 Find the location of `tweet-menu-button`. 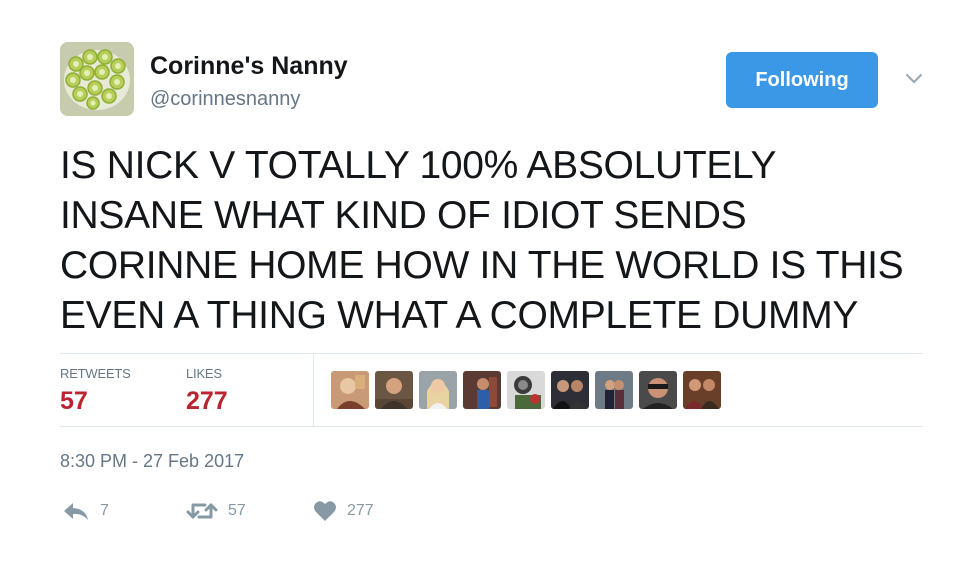

tweet-menu-button is located at coordinates (914, 78).